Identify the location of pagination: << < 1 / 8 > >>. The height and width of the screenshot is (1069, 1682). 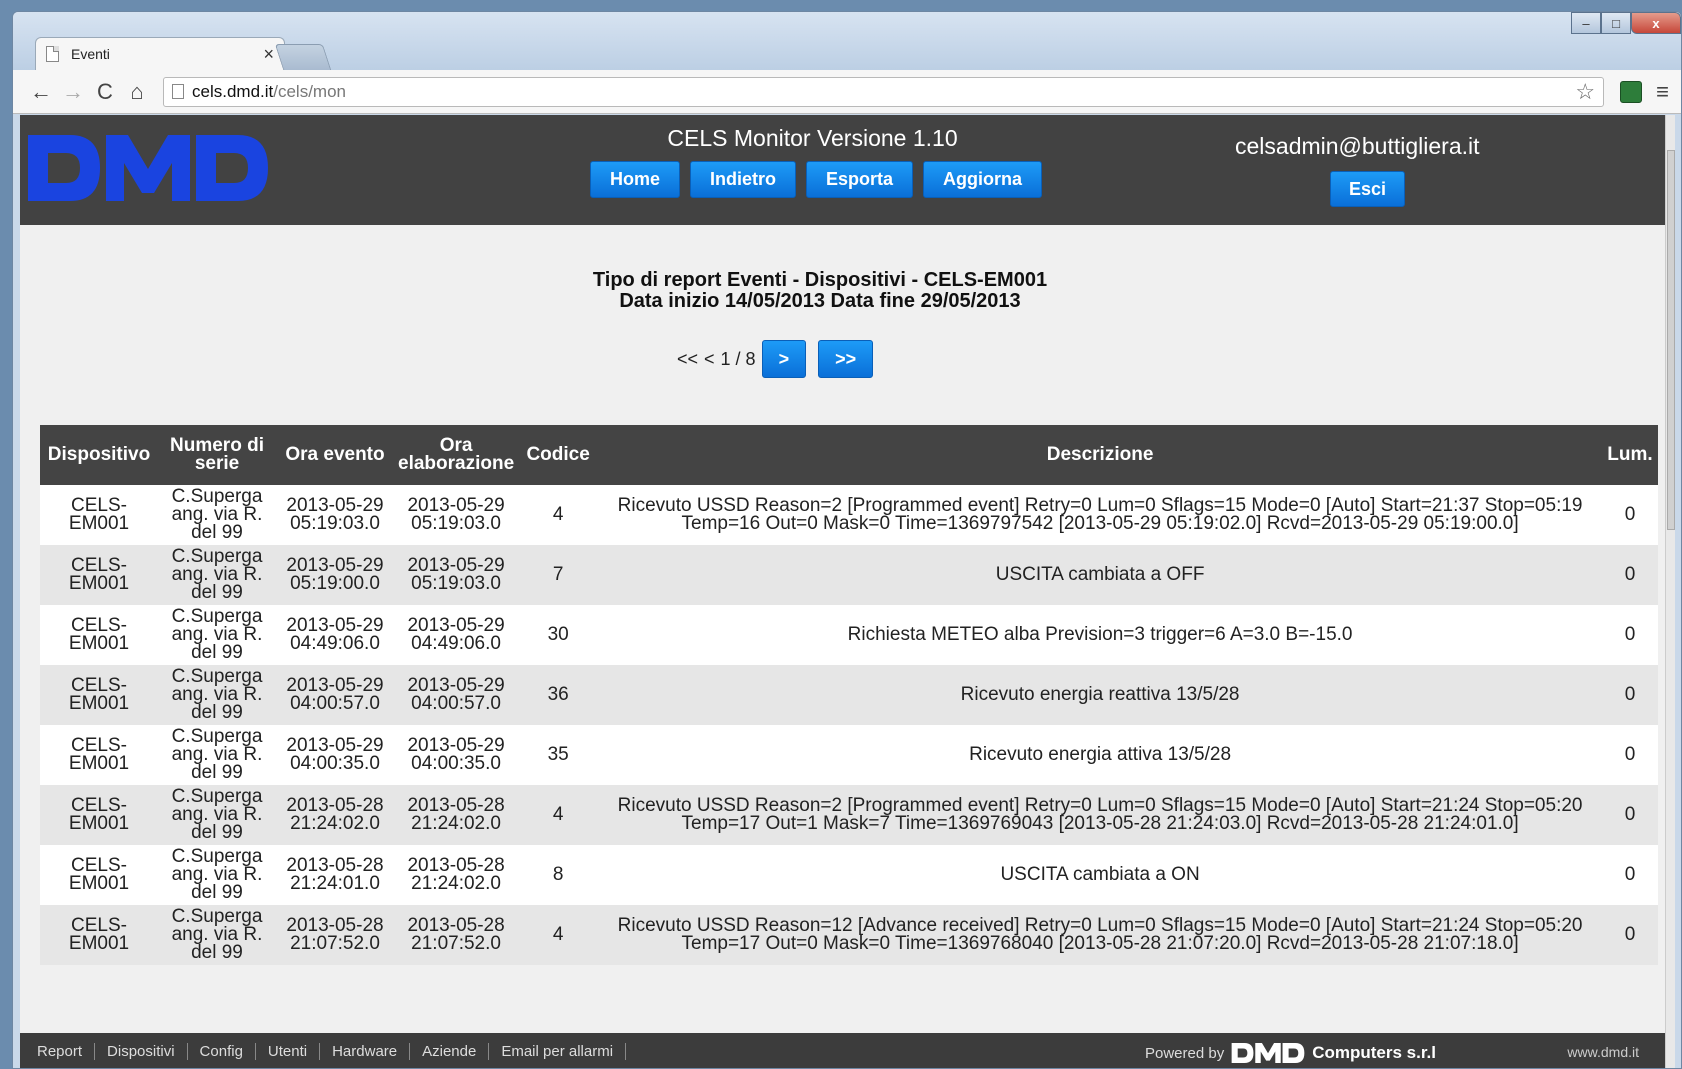
(775, 359).